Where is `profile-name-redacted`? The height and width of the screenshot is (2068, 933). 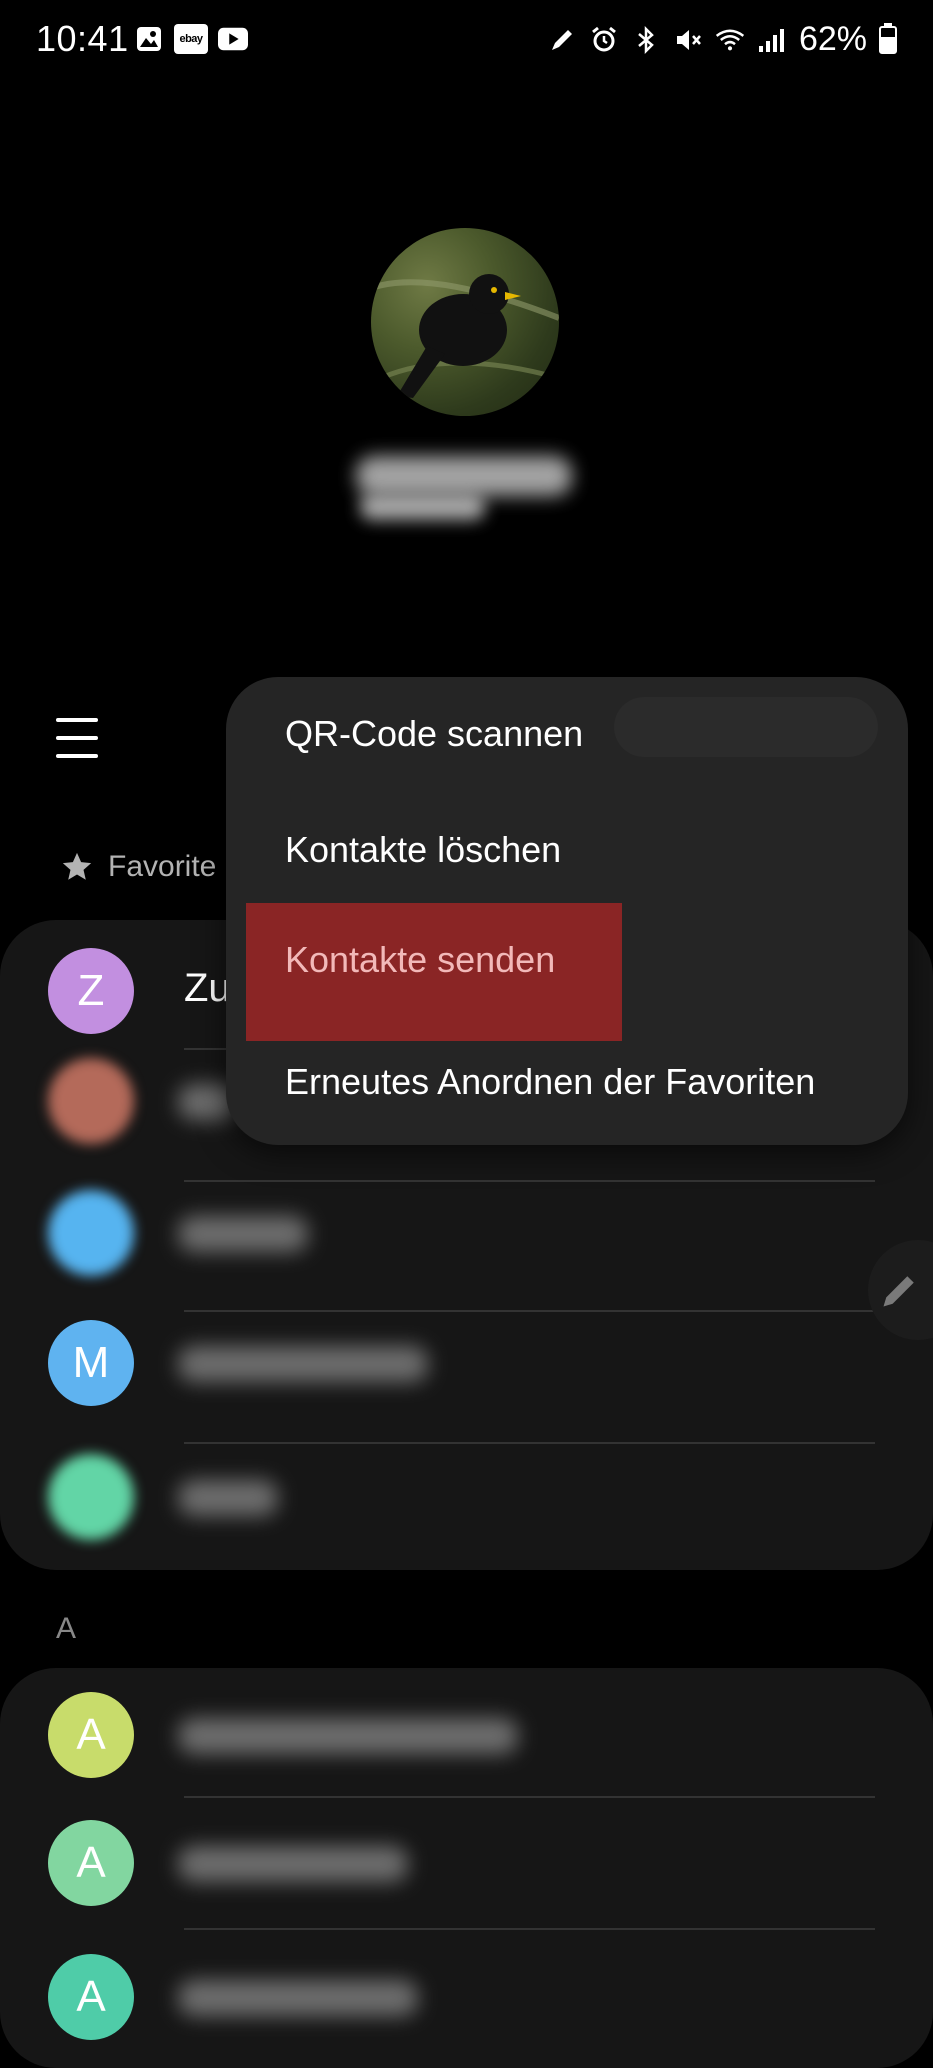
profile-name-redacted is located at coordinates (464, 476).